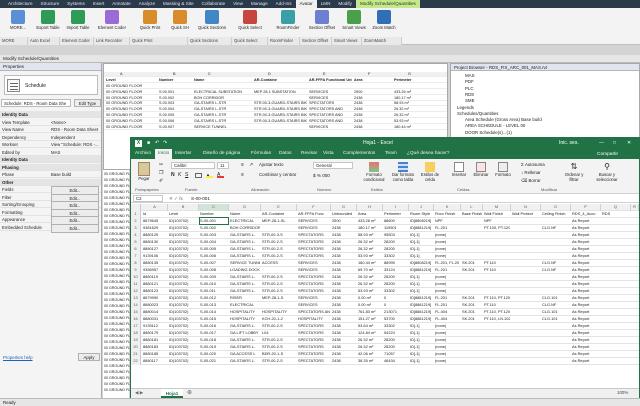 The image size is (640, 406). What do you see at coordinates (396, 270) in the screenshot?
I see `cell: 33124` at bounding box center [396, 270].